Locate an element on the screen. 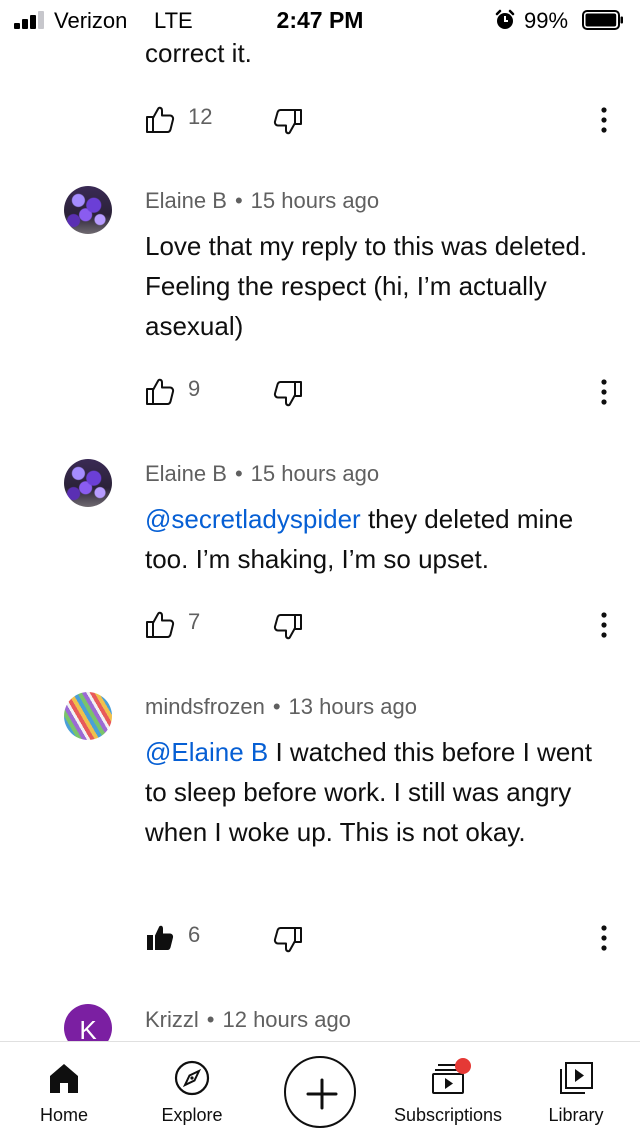 The height and width of the screenshot is (1136, 640). comment-time: 12 hours ago is located at coordinates (286, 1019).